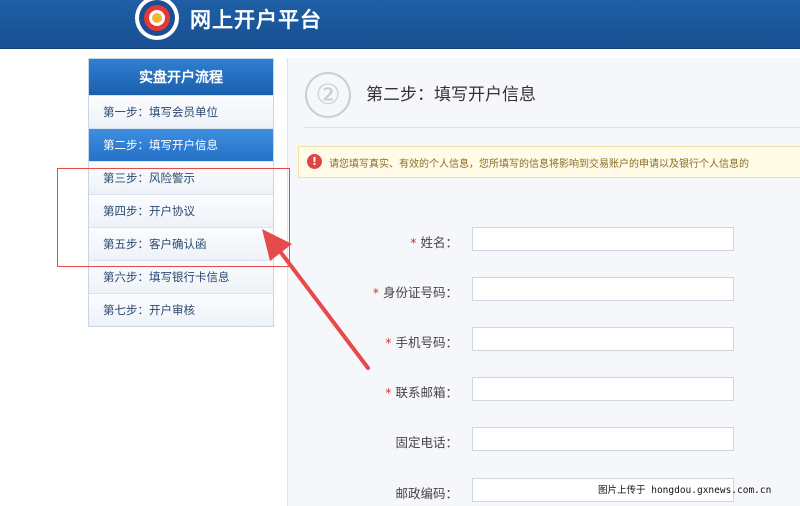  Describe the element at coordinates (400, 24) in the screenshot. I see `top-header-bar: 网上开户平台` at that location.